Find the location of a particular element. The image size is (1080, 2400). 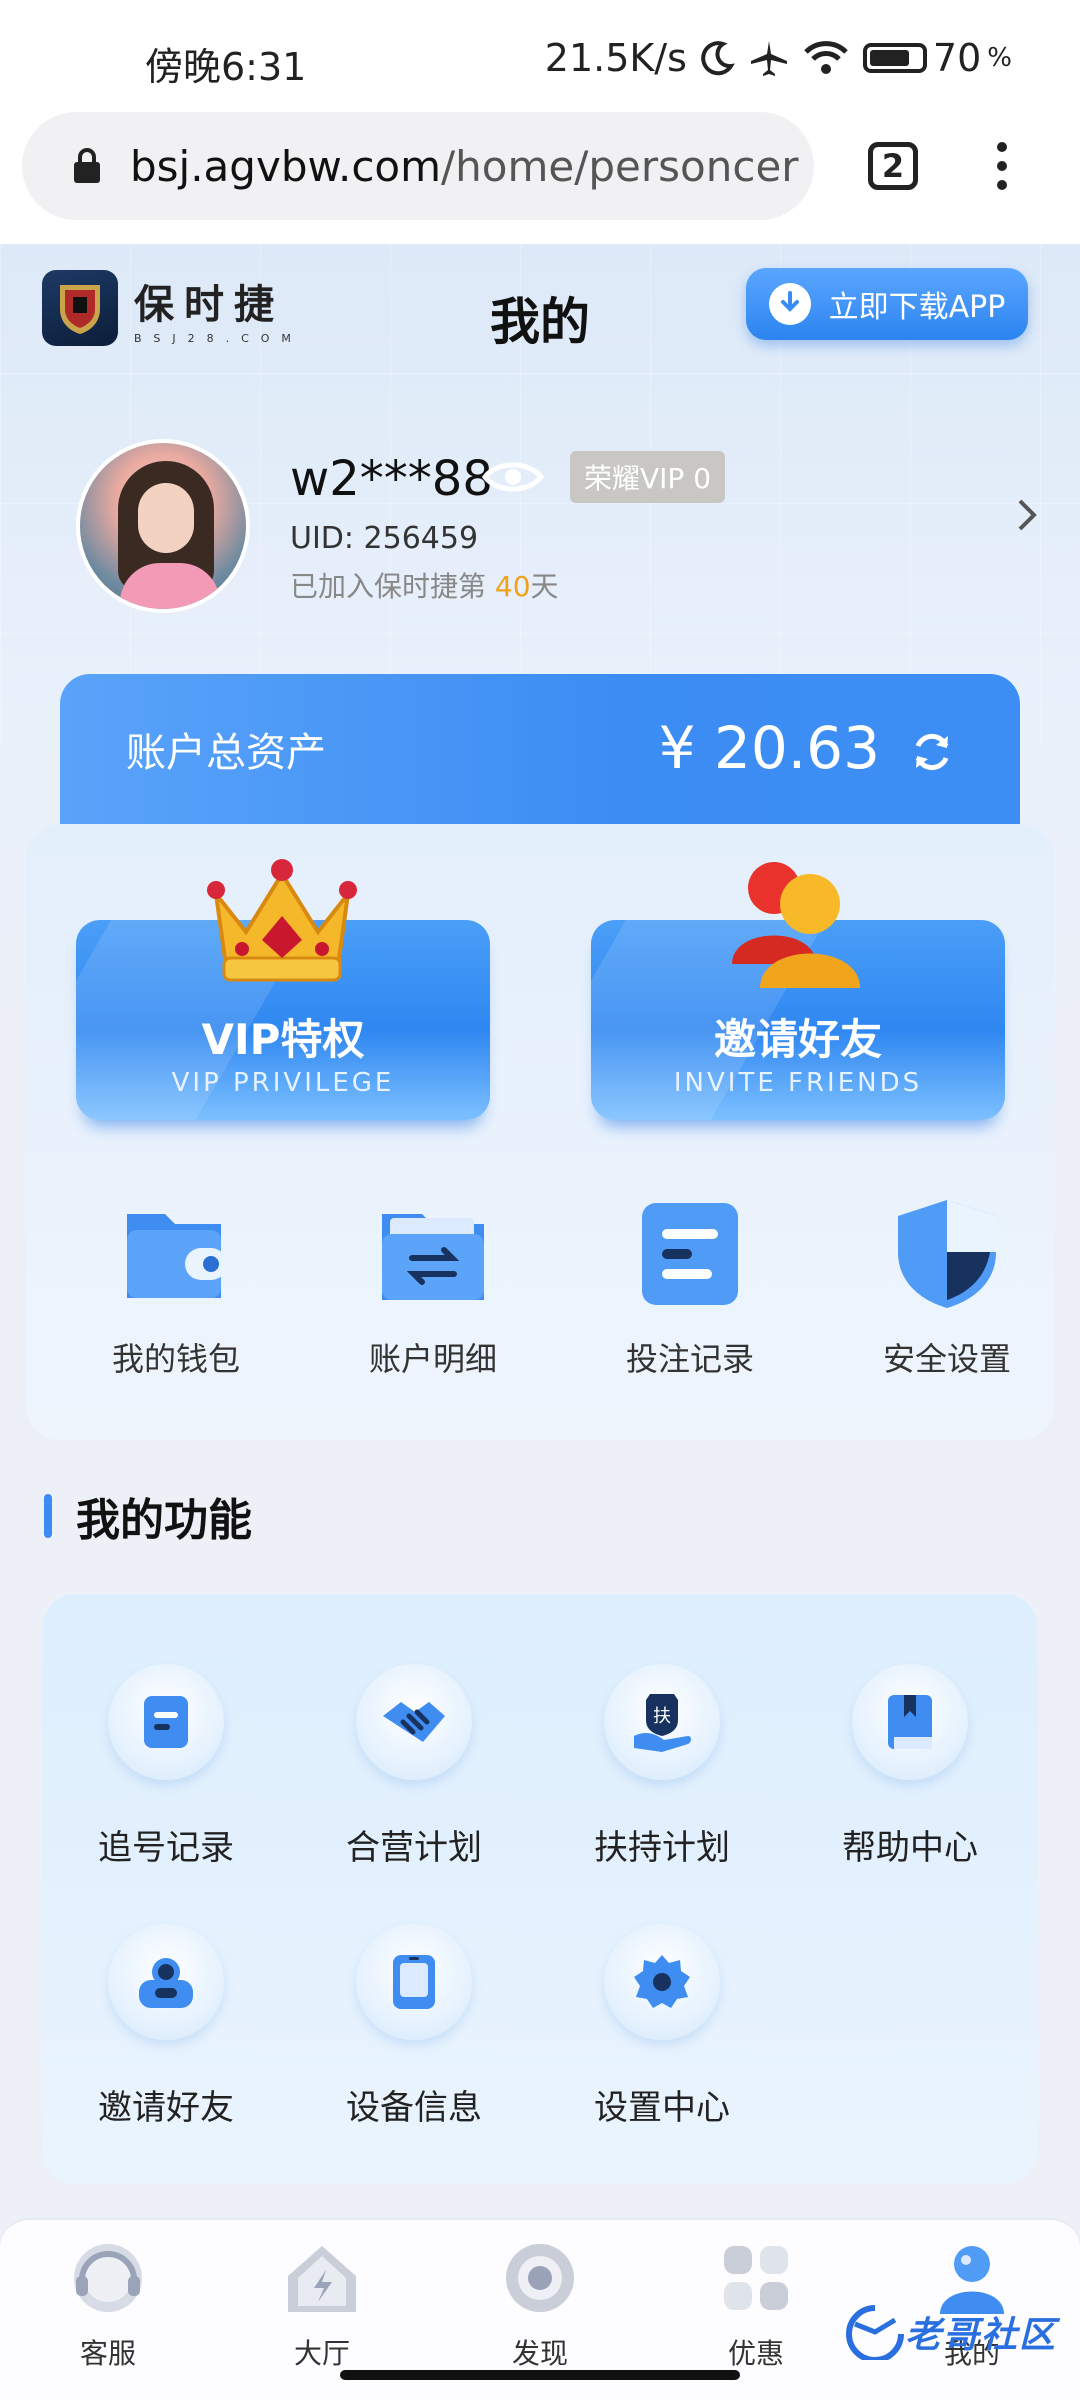

chevron-right-icon is located at coordinates (1027, 515).